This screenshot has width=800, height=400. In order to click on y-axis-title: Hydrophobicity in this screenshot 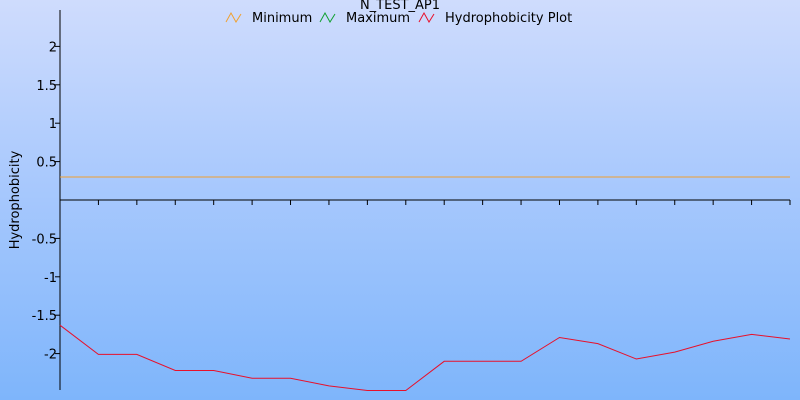, I will do `click(15, 199)`.